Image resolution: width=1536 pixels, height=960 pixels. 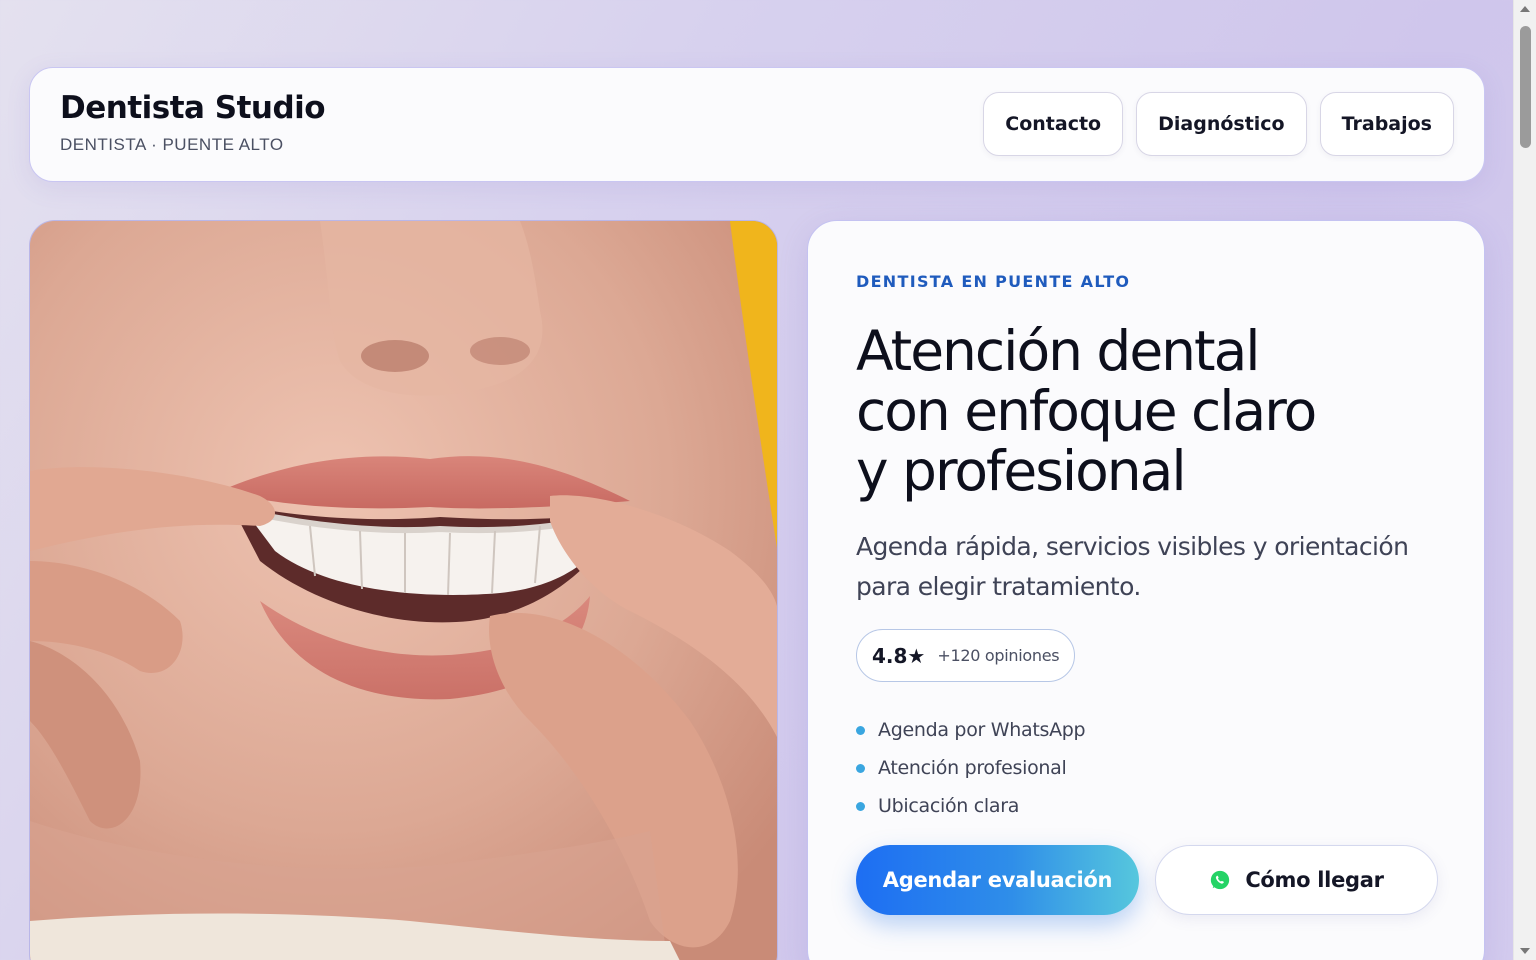 I want to click on rating-badge: 4.8★ +120 opiniones, so click(x=966, y=655).